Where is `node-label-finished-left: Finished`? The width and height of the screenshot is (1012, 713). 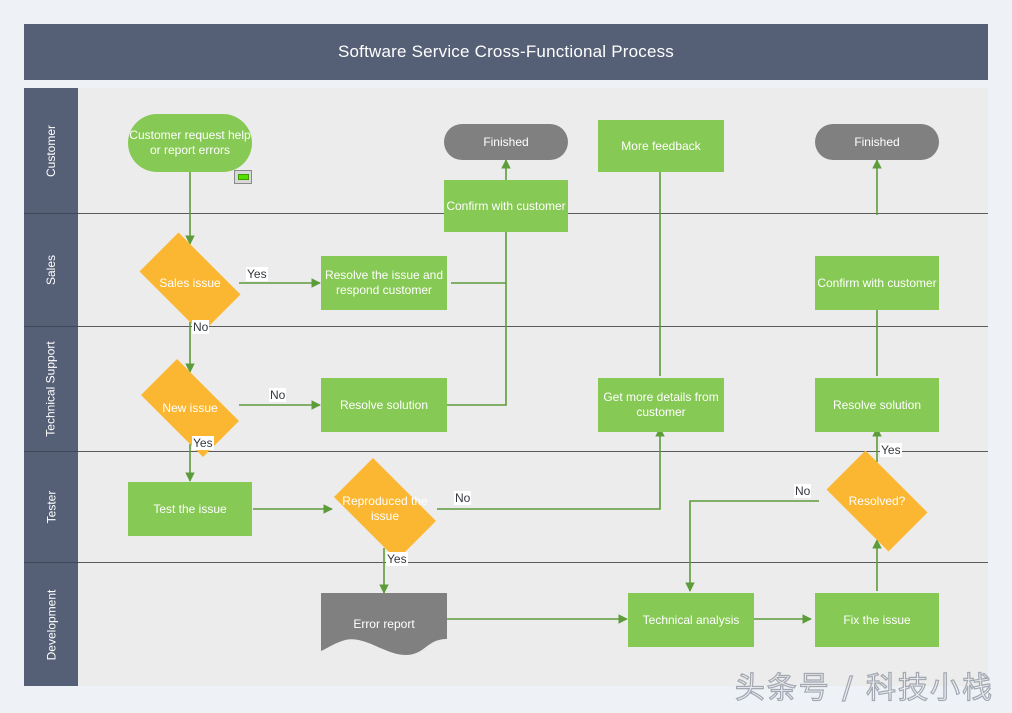
node-label-finished-left: Finished is located at coordinates (506, 141).